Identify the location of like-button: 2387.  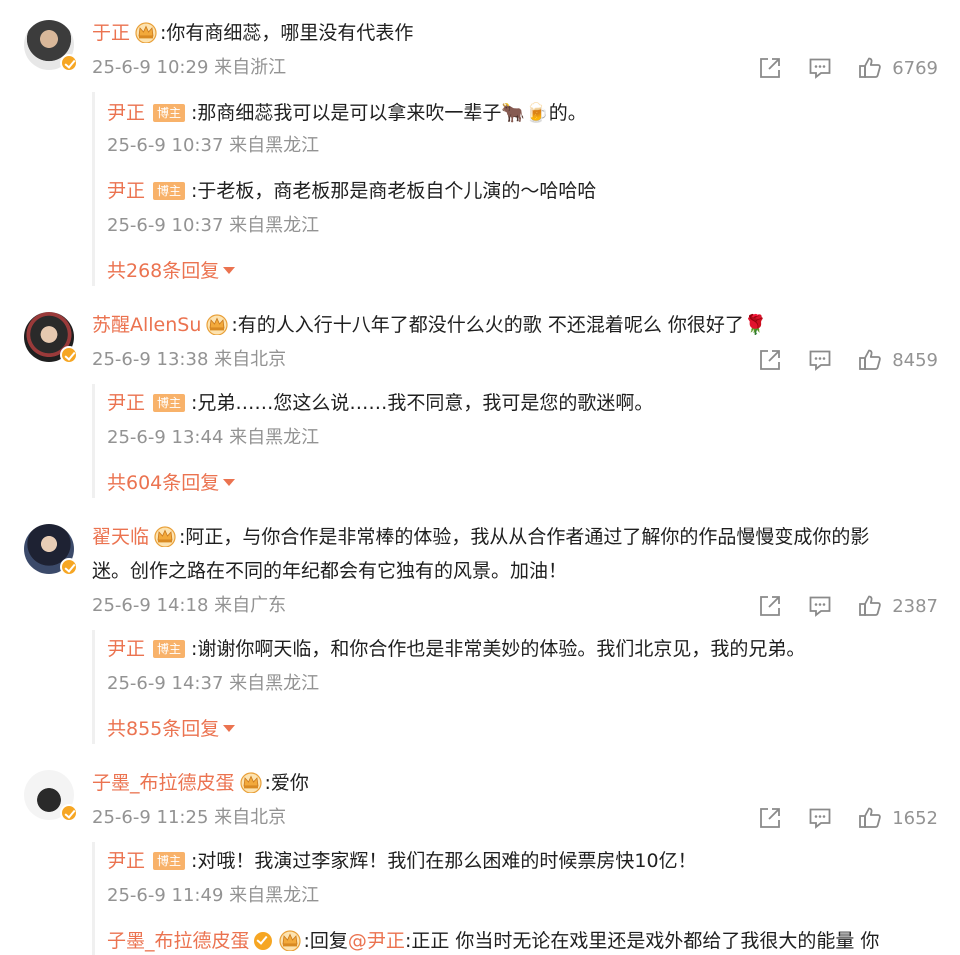
(898, 606).